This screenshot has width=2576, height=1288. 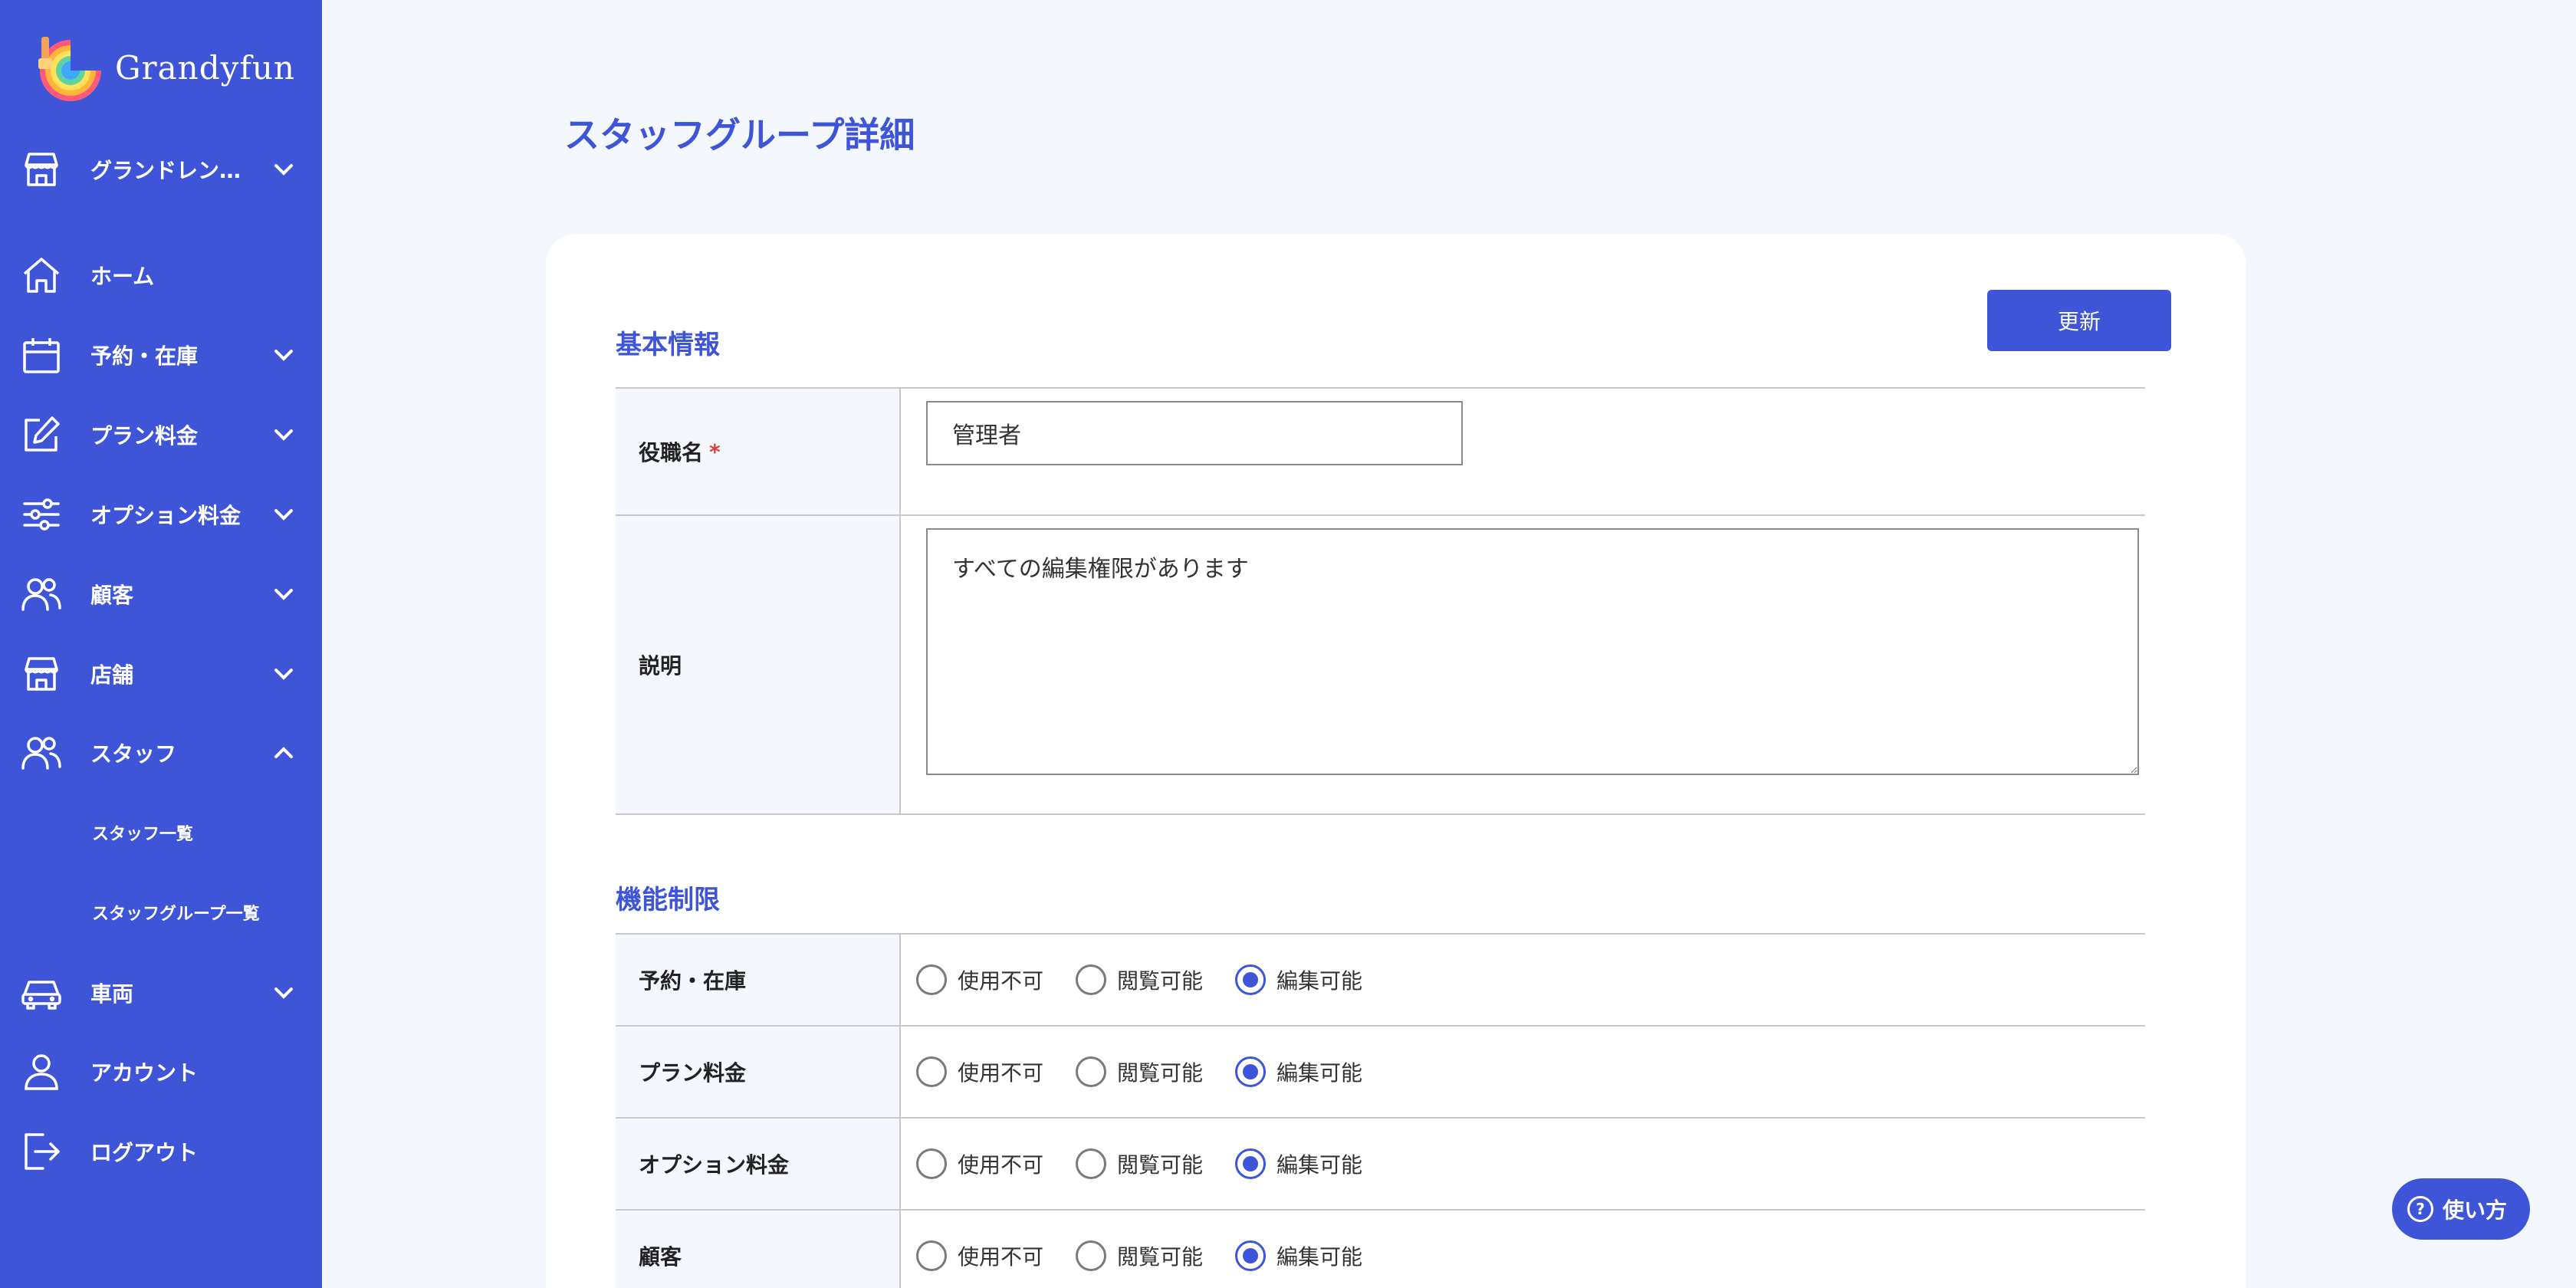 What do you see at coordinates (144, 436) in the screenshot?
I see `sidebar-item-label: プラン料金` at bounding box center [144, 436].